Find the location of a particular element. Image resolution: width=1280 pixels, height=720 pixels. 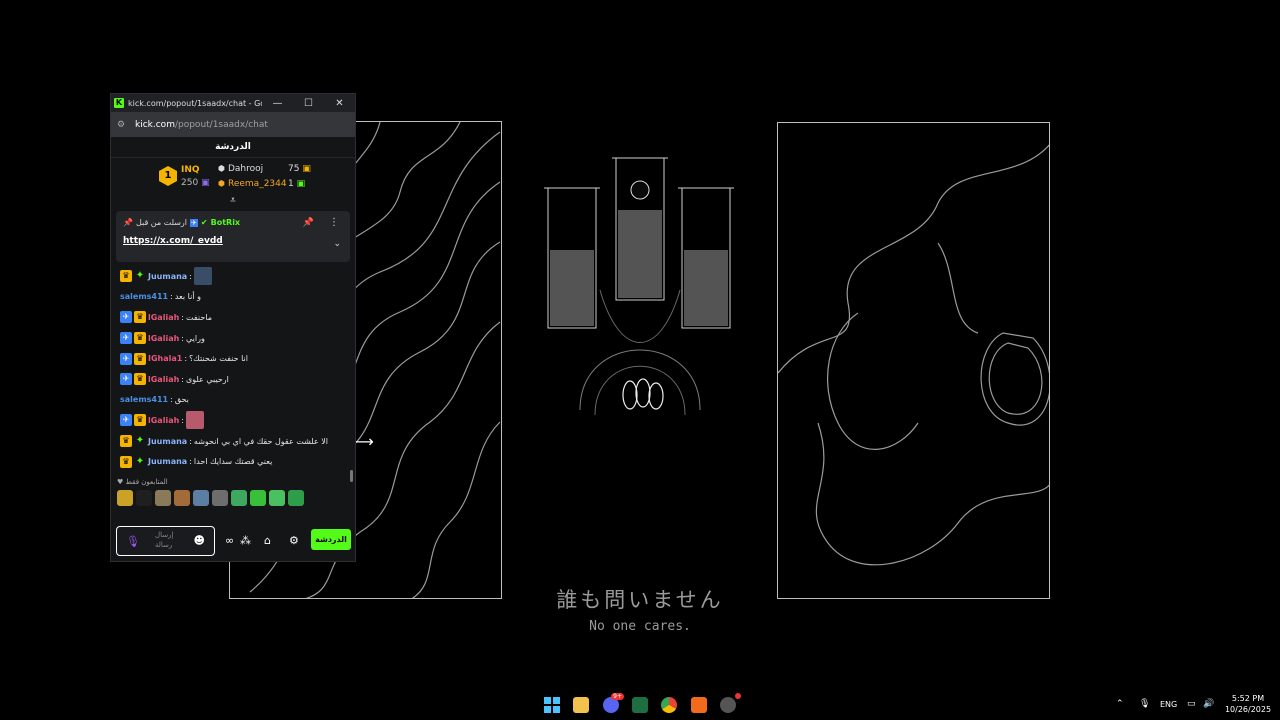

chat-message: ♛ ✦ Juumana: is located at coordinates (233, 276).